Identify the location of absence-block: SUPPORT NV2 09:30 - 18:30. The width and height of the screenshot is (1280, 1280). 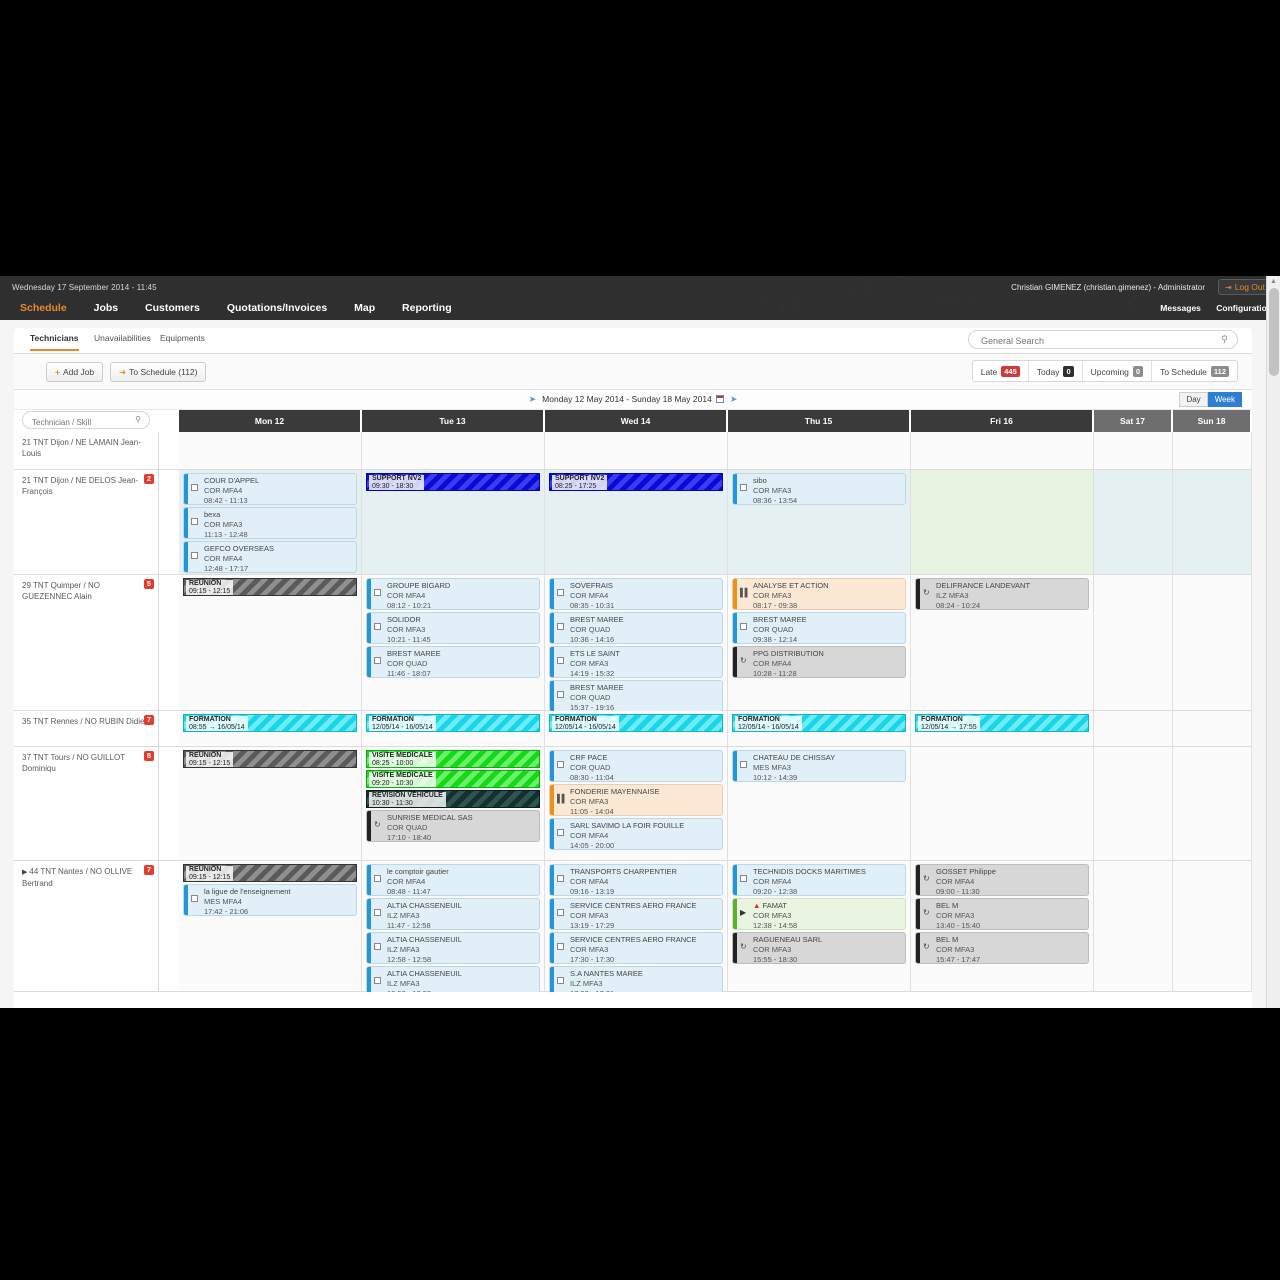
(453, 482).